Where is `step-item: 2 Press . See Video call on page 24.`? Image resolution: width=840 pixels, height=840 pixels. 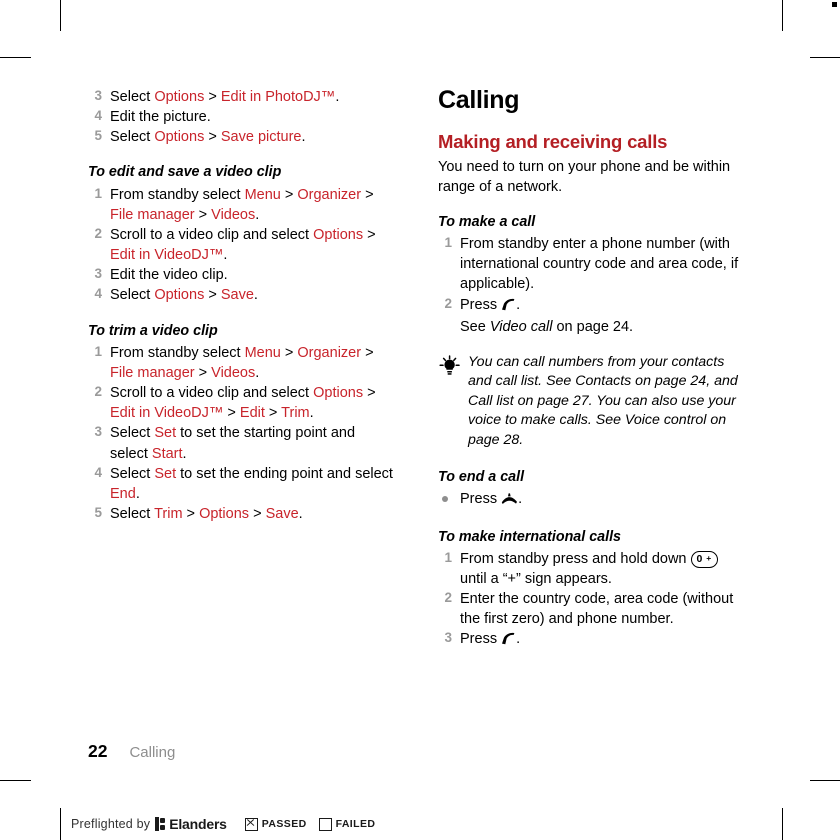 step-item: 2 Press . See Video call on page 24. is located at coordinates (590, 316).